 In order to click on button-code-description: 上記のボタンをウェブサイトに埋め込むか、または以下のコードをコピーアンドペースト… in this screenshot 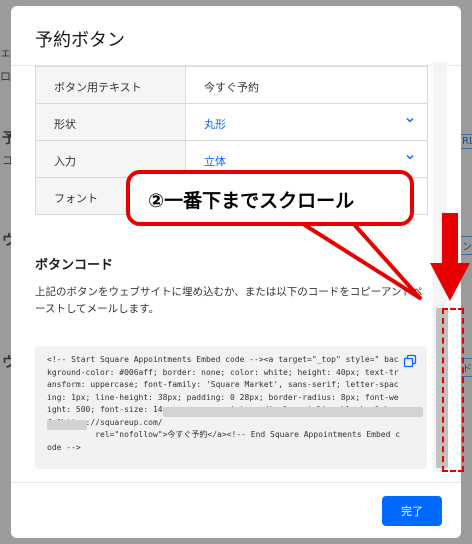, I will do `click(229, 300)`.